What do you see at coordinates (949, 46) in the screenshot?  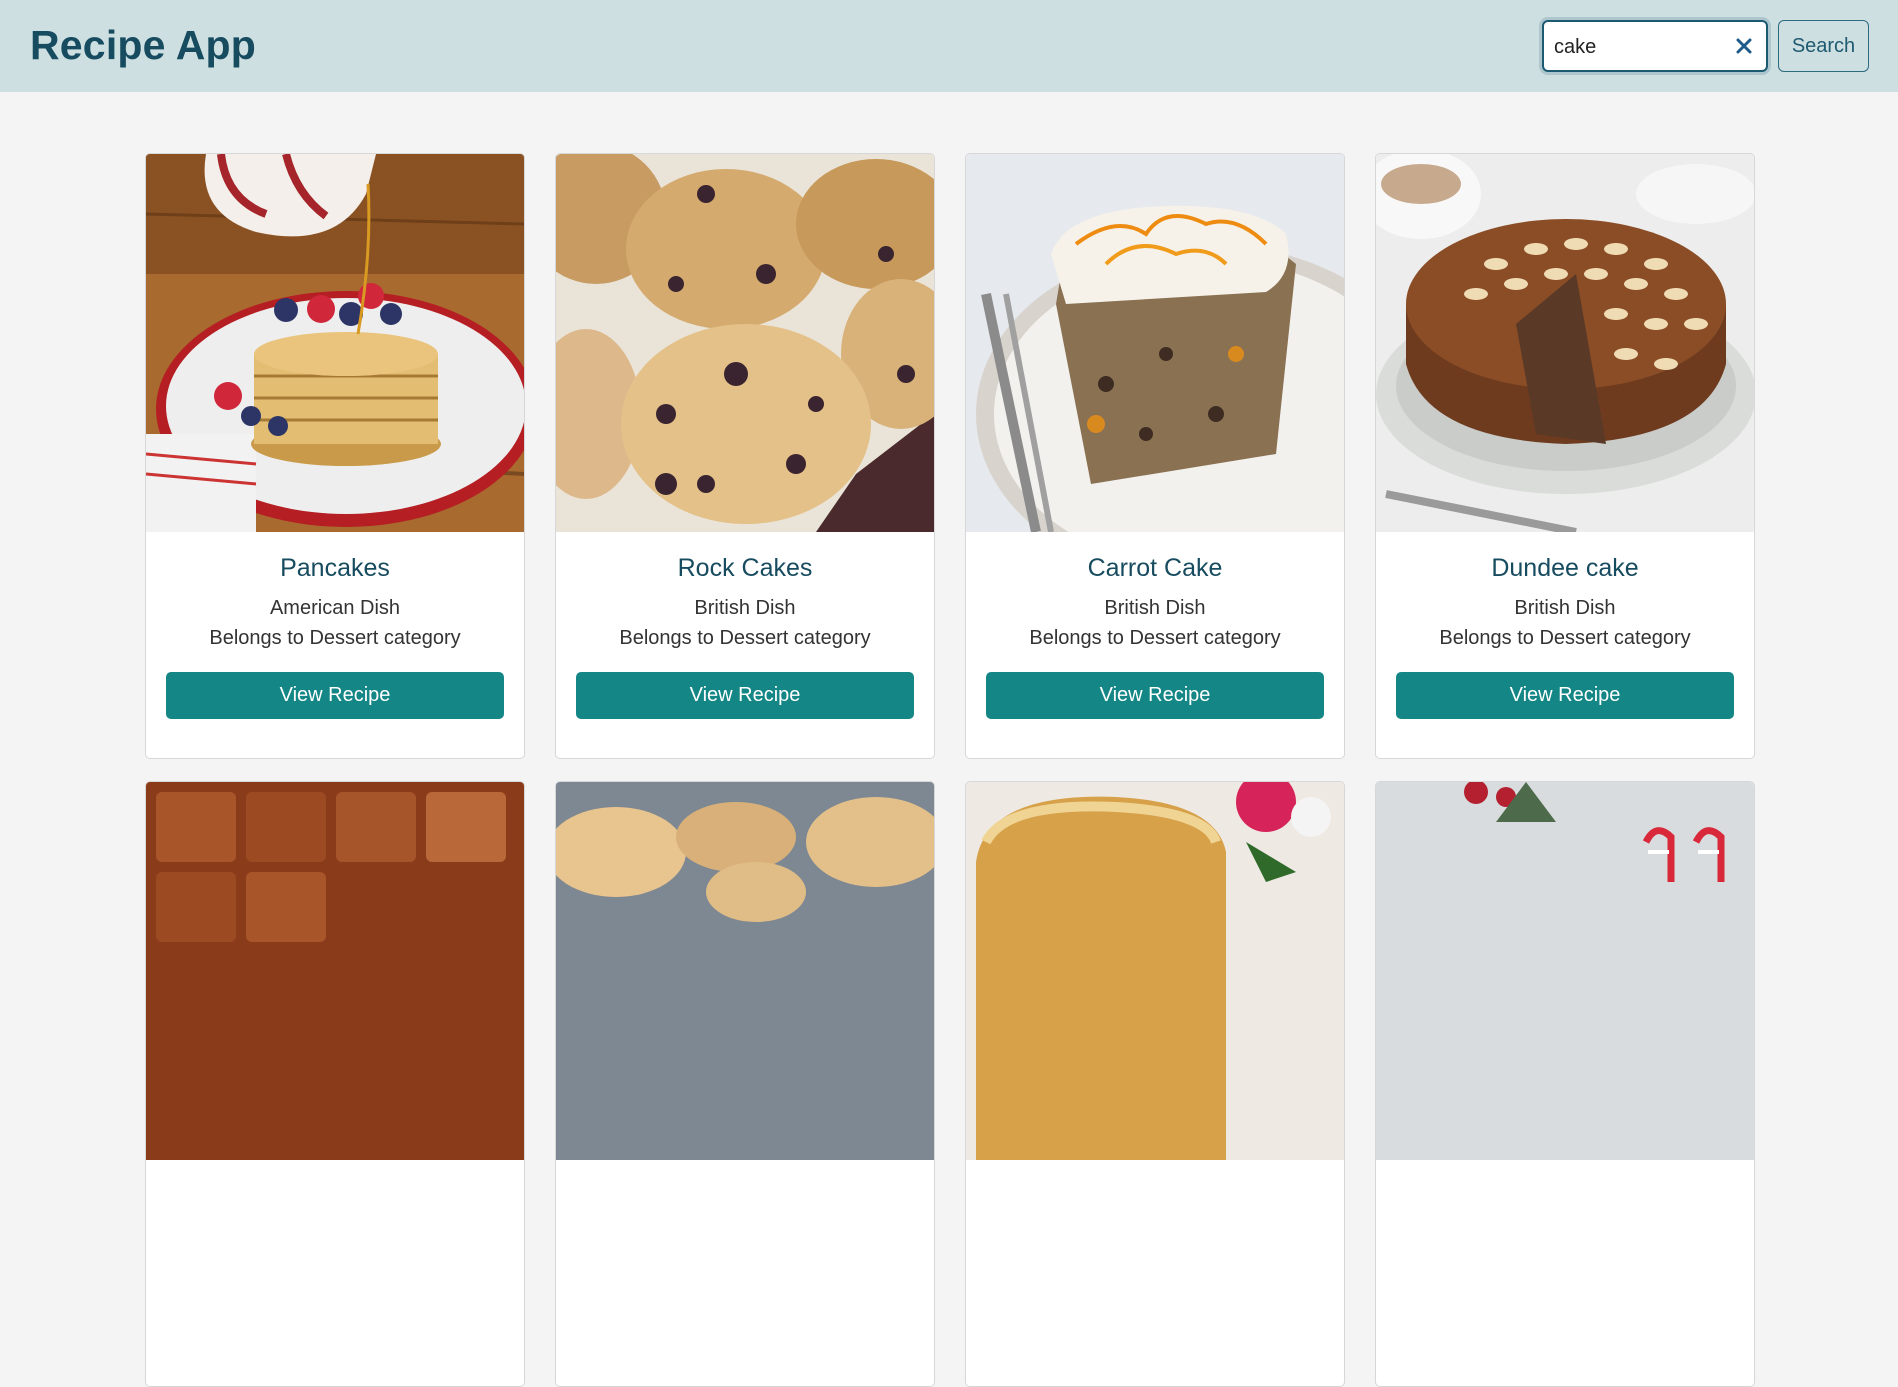 I see `app-header: Recipe App Search` at bounding box center [949, 46].